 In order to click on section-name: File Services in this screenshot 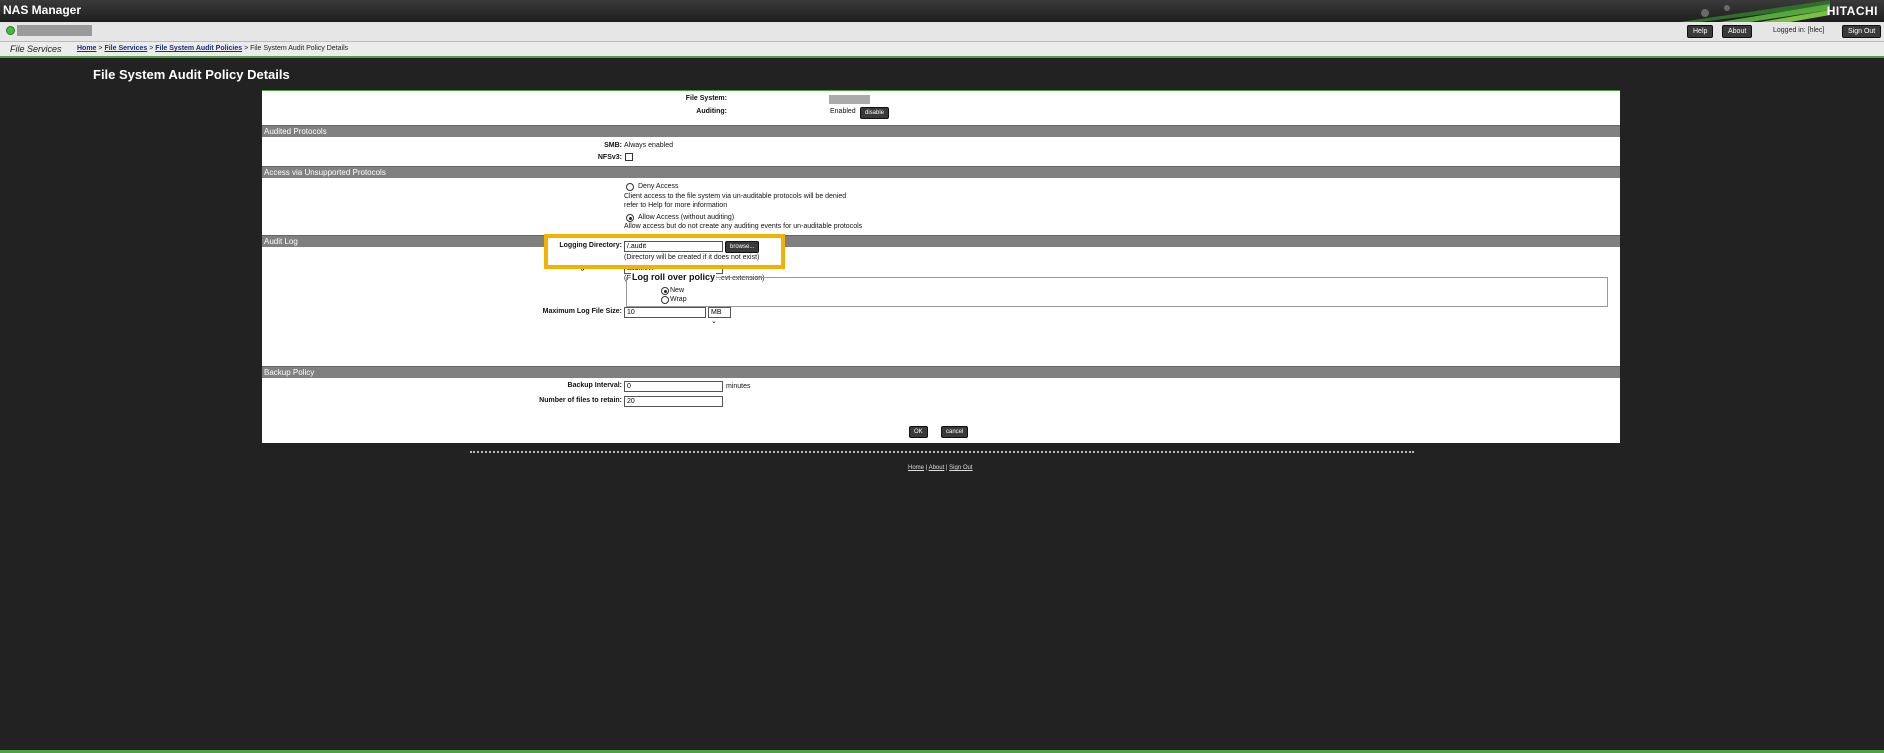, I will do `click(36, 49)`.